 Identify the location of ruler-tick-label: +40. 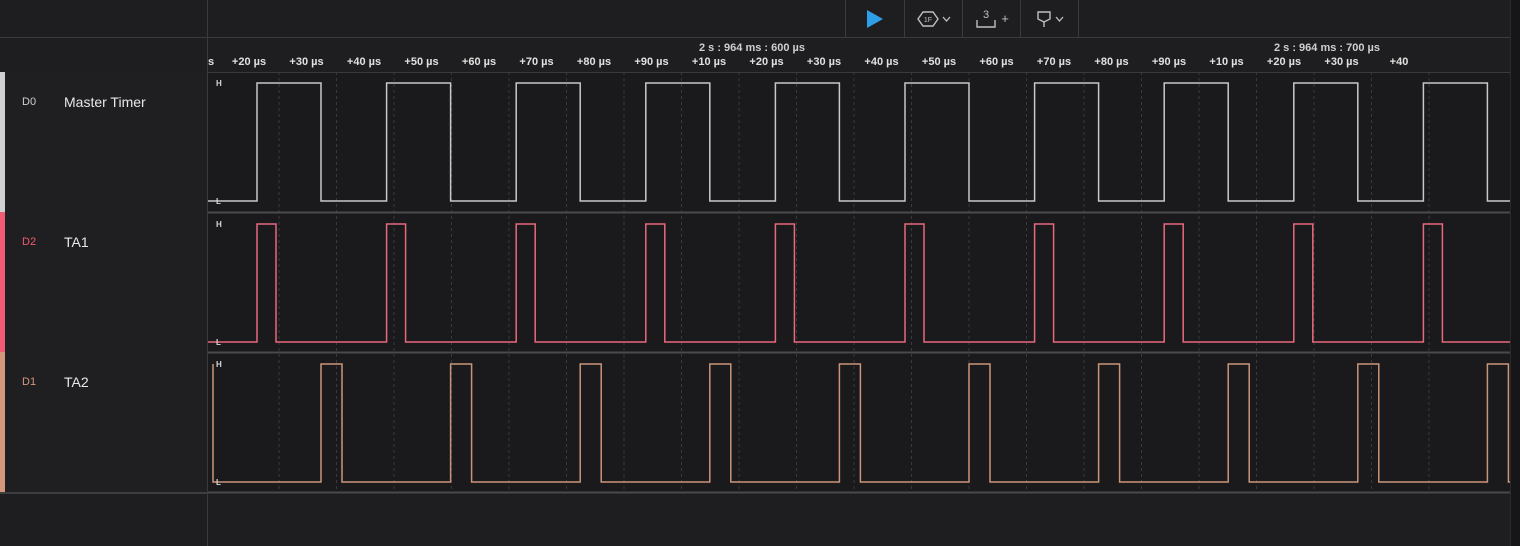
(1399, 62).